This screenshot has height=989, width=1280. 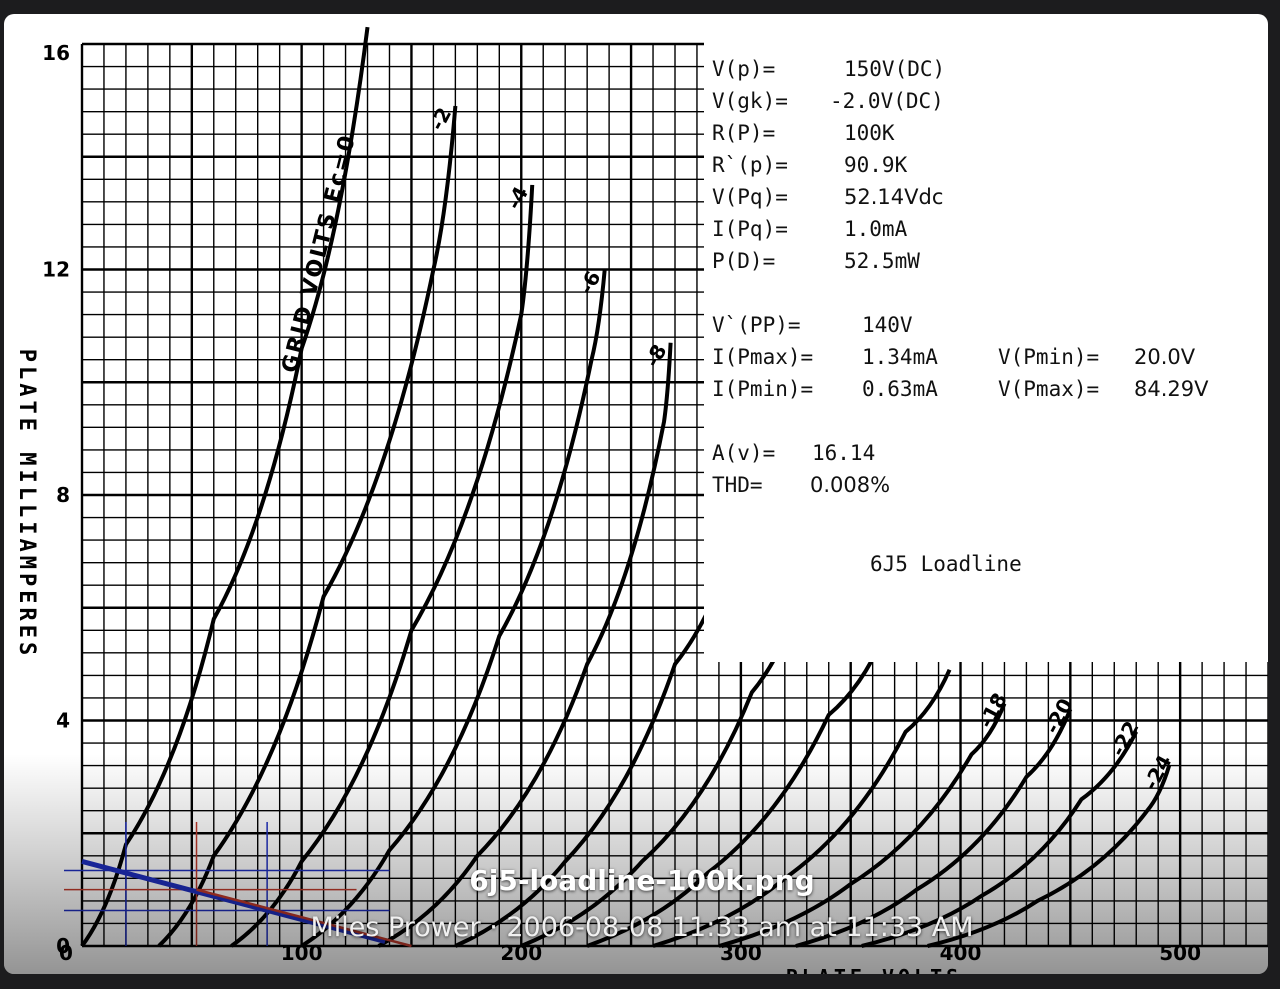 What do you see at coordinates (794, 453) in the screenshot?
I see `info-av: A(v)= 16.14` at bounding box center [794, 453].